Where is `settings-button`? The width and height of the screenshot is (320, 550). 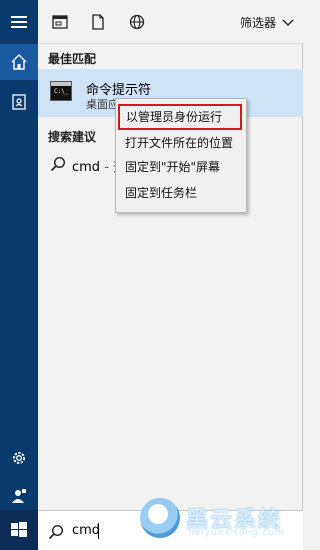 settings-button is located at coordinates (19, 458).